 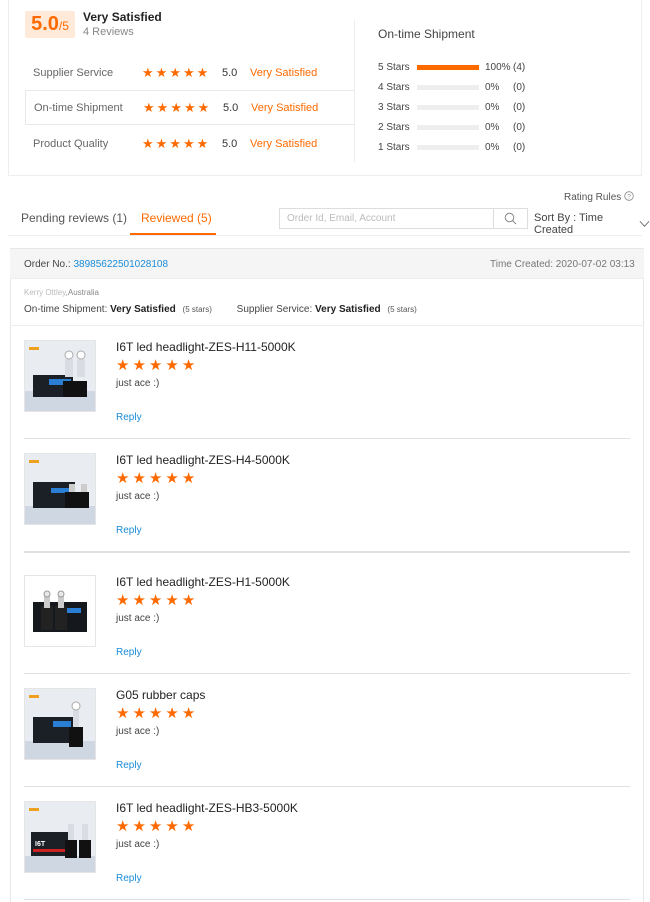 What do you see at coordinates (160, 695) in the screenshot?
I see `product-title: G05 rubber caps` at bounding box center [160, 695].